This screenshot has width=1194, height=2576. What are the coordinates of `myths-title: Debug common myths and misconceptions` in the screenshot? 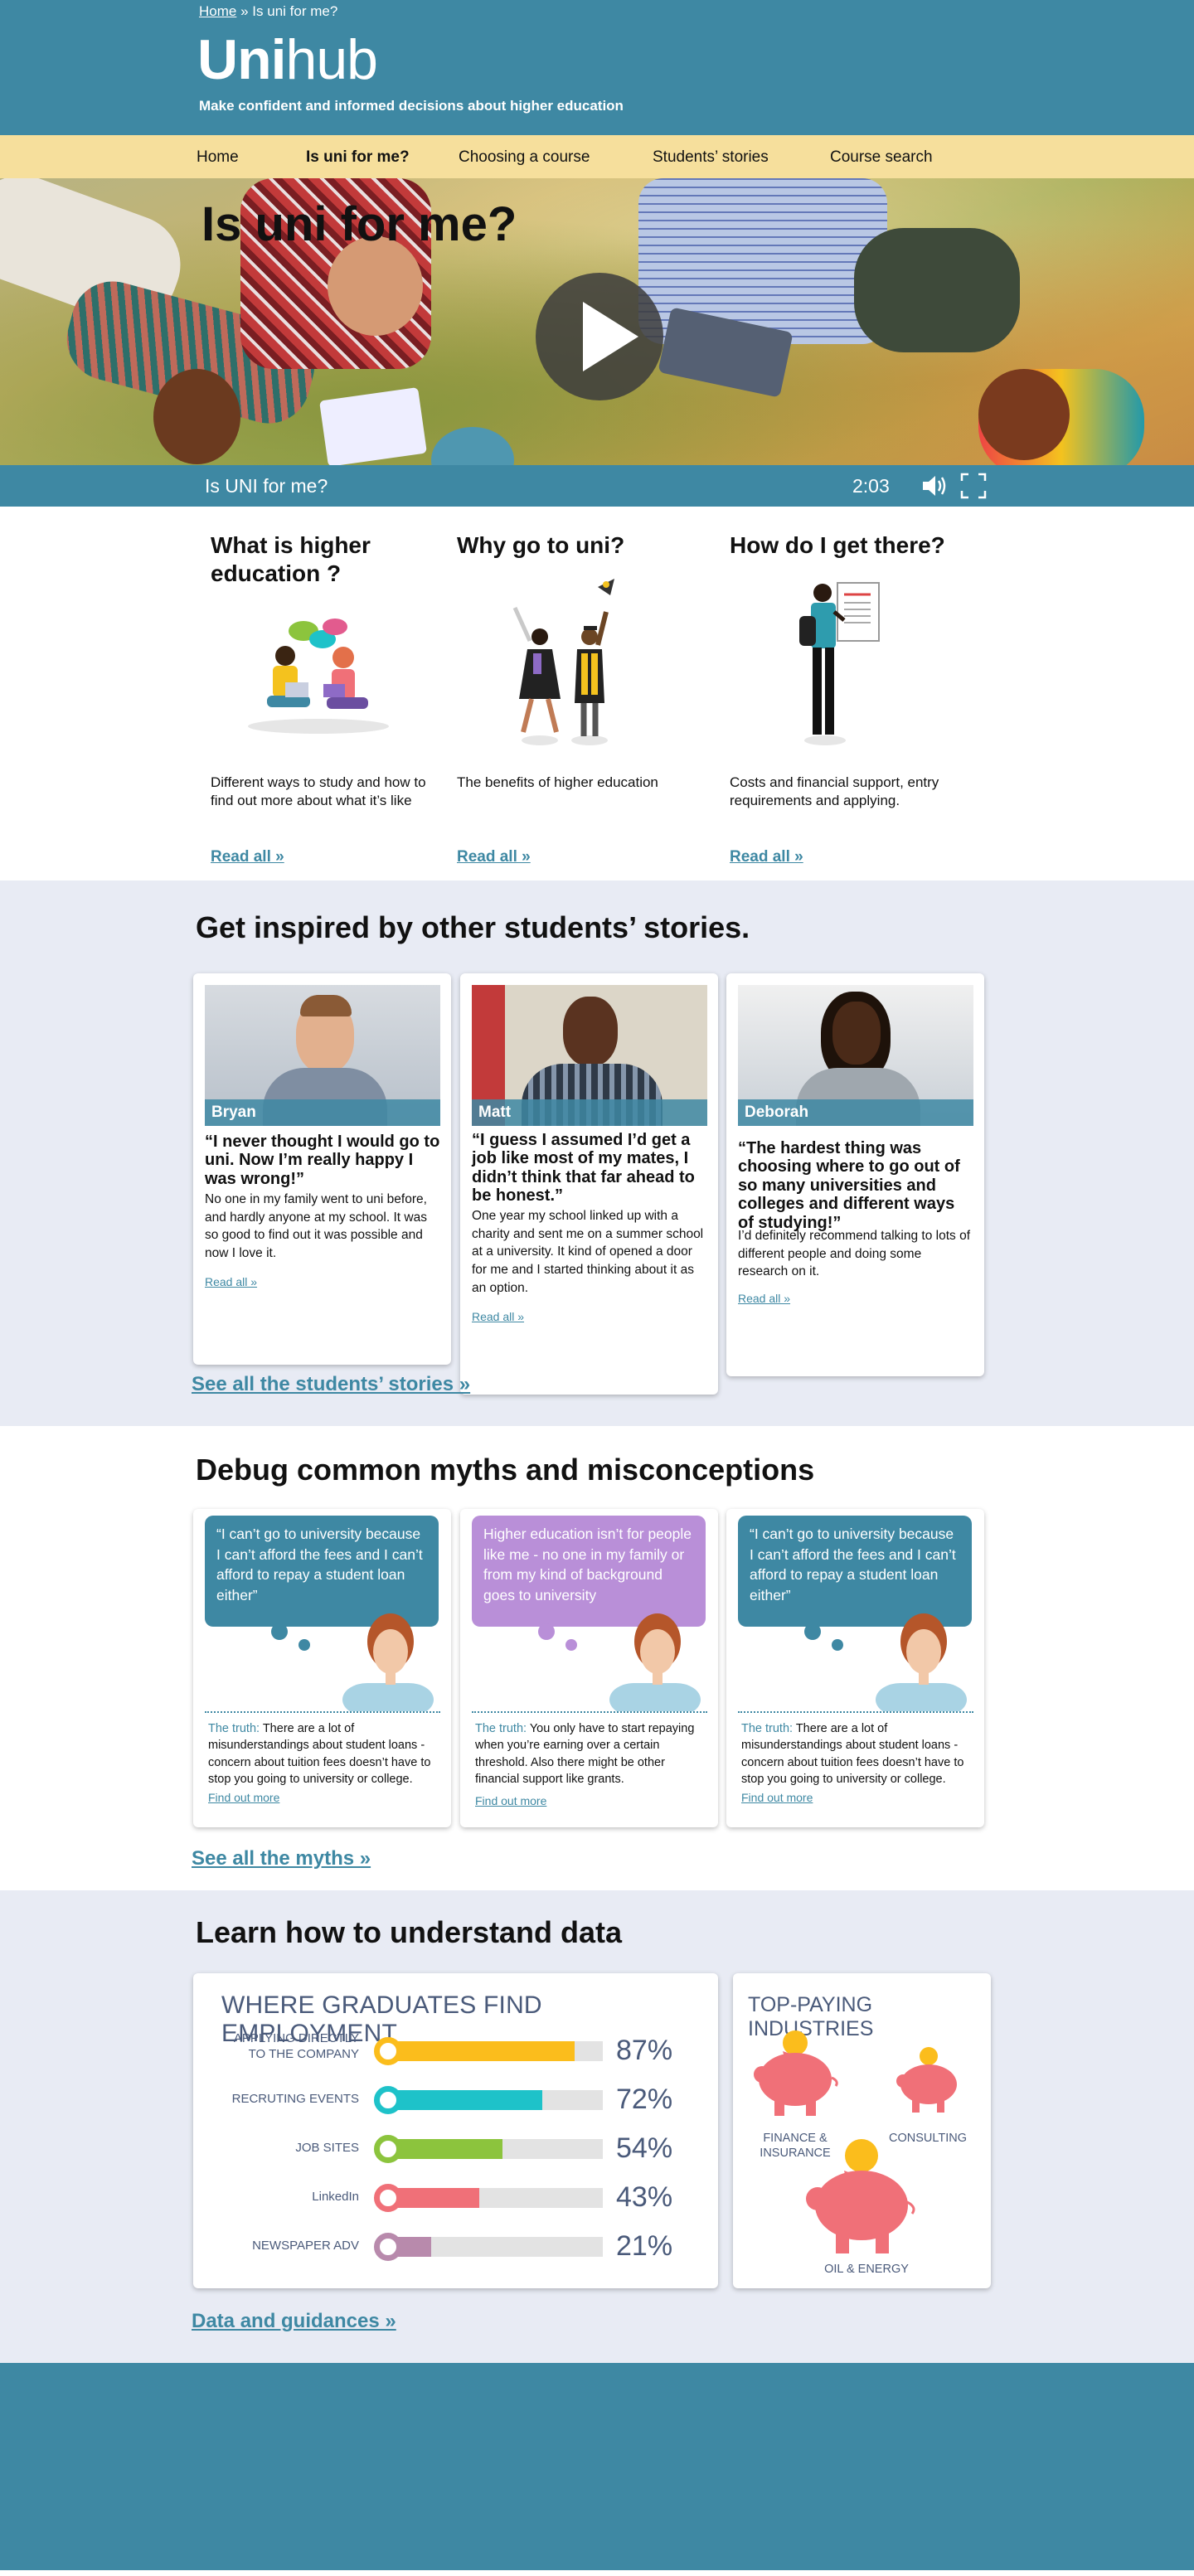 It's located at (505, 1470).